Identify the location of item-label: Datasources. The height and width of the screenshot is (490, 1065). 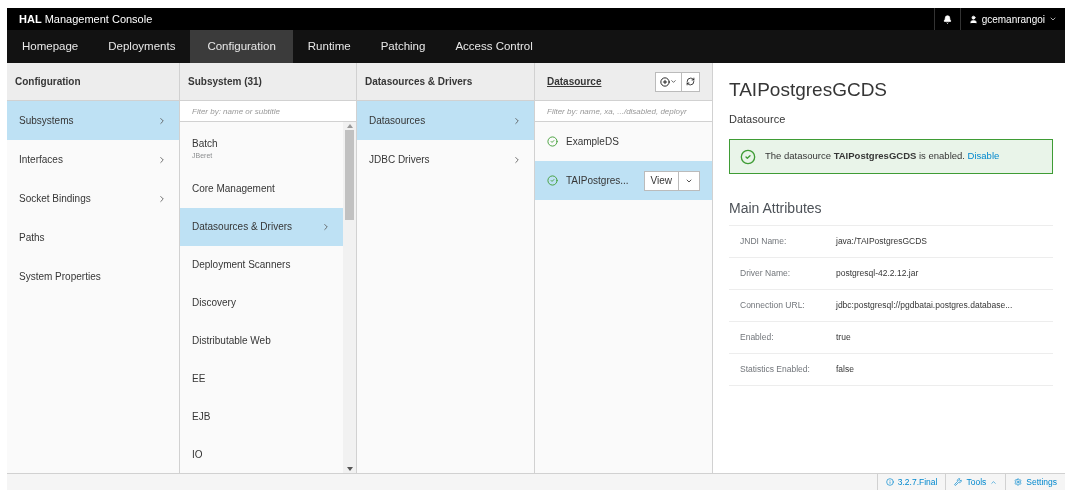
(397, 121).